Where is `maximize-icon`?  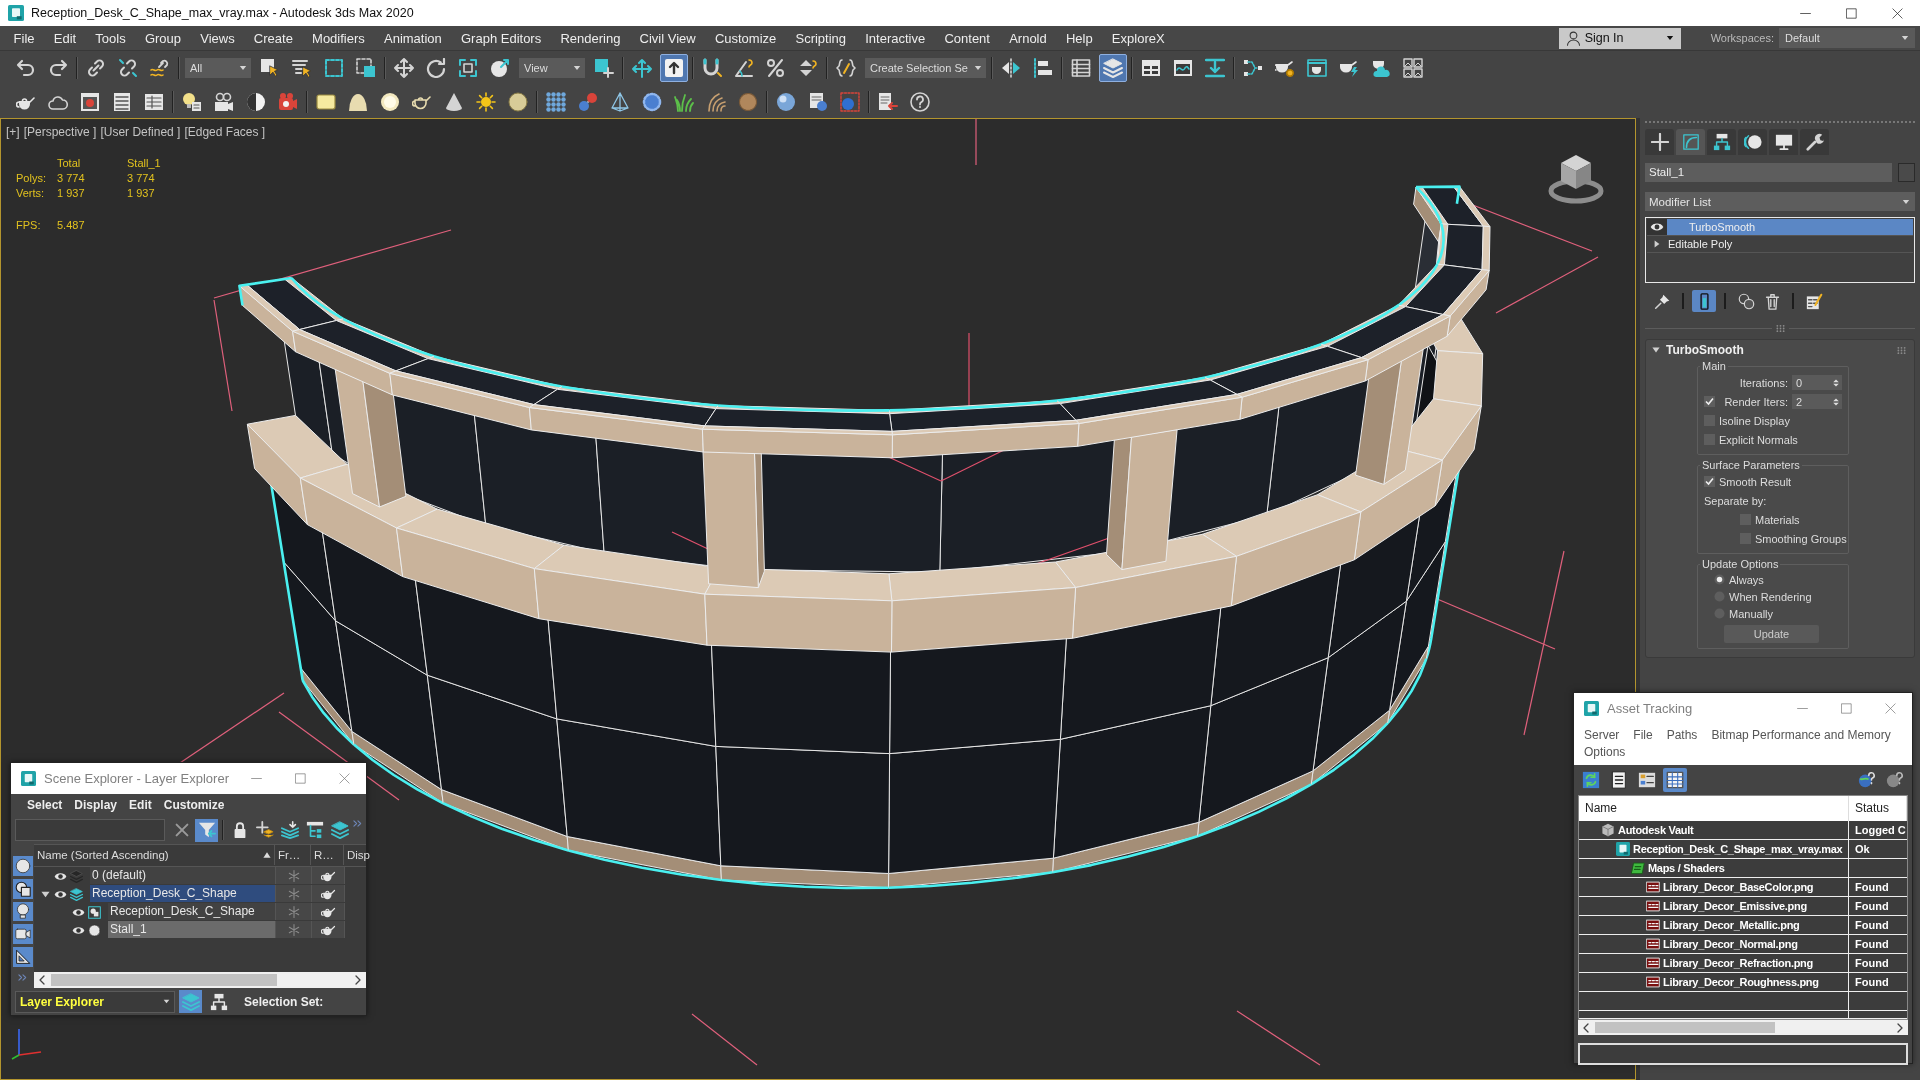 maximize-icon is located at coordinates (300, 778).